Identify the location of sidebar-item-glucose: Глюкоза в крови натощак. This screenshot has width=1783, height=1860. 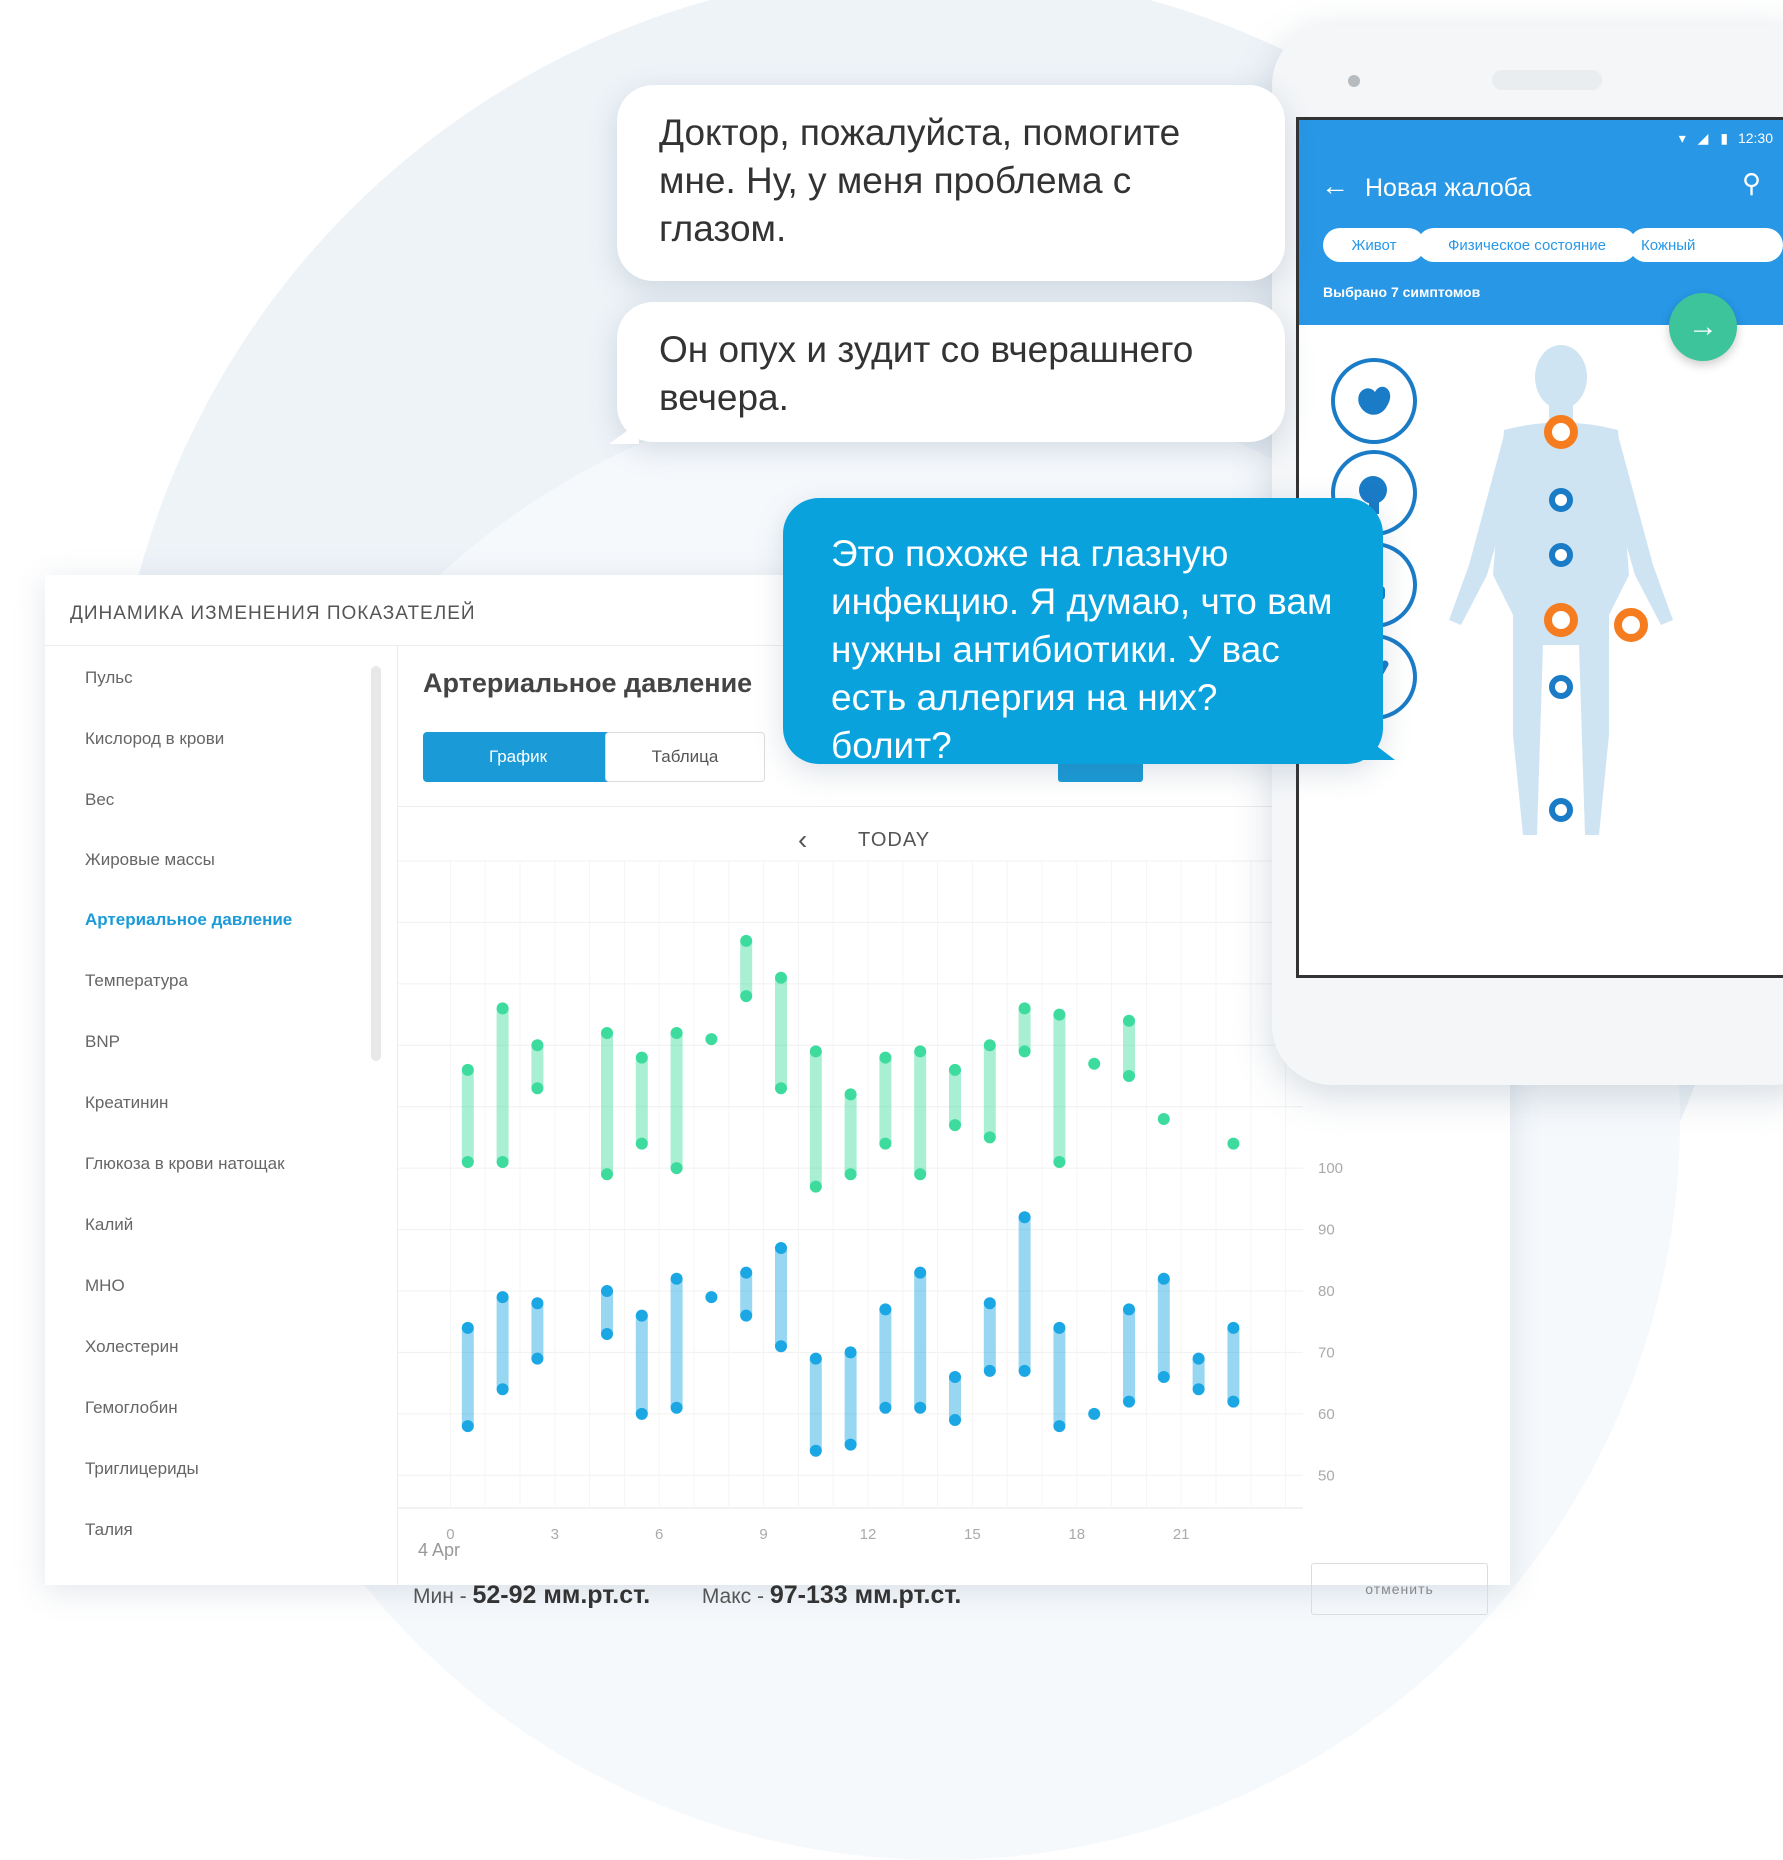
(185, 1164).